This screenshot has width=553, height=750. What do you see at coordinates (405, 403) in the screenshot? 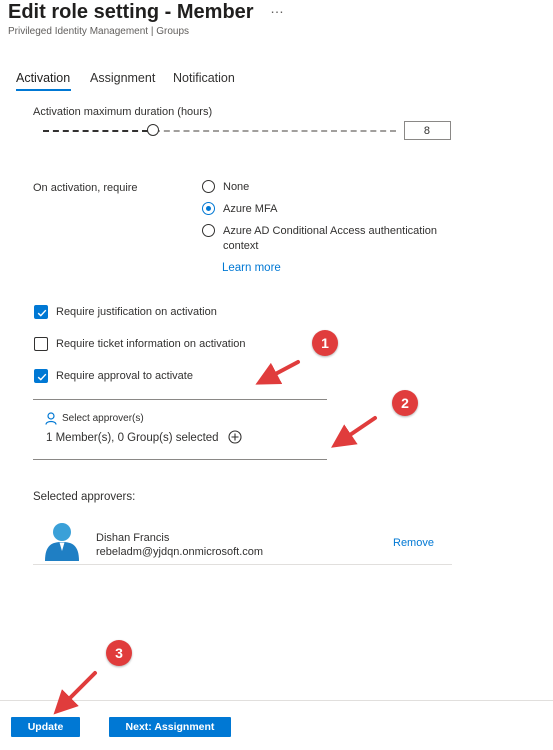
I see `annotation-badge-2: 2` at bounding box center [405, 403].